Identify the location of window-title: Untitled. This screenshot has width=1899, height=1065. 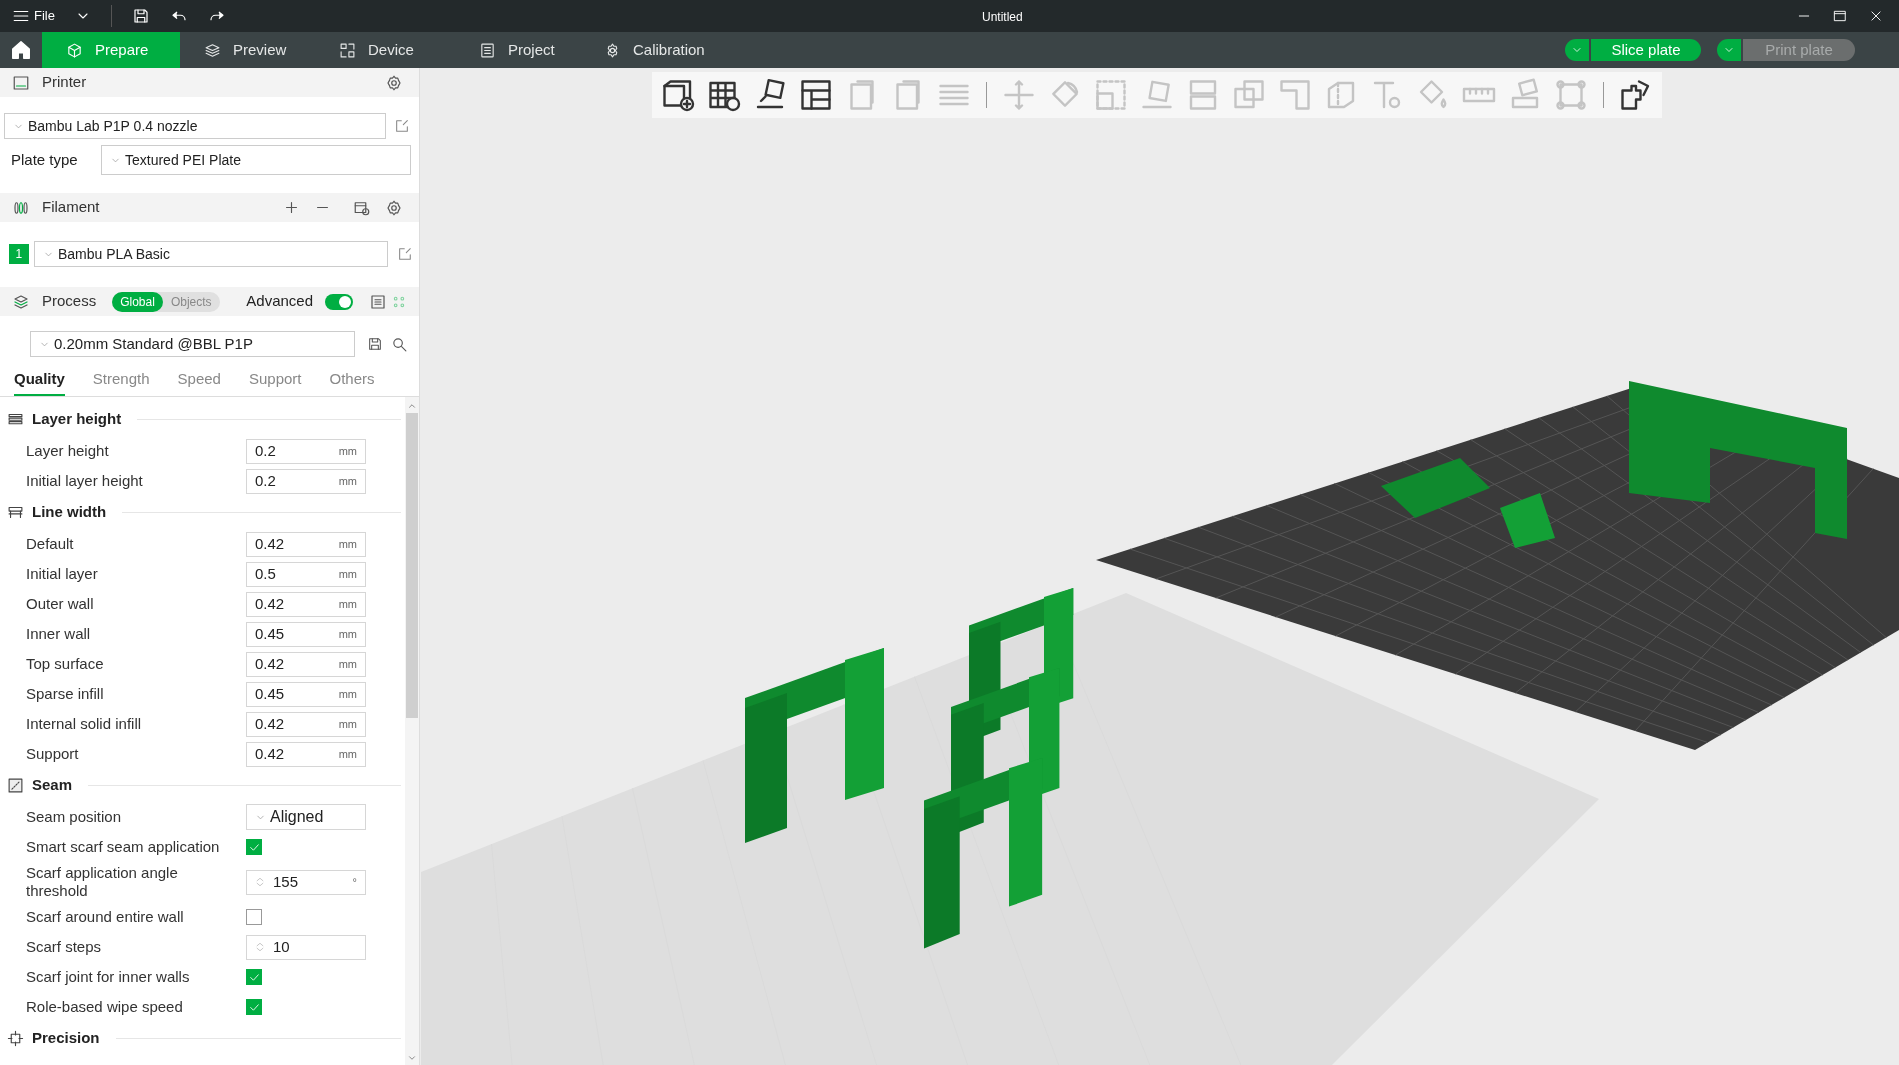
(1002, 17).